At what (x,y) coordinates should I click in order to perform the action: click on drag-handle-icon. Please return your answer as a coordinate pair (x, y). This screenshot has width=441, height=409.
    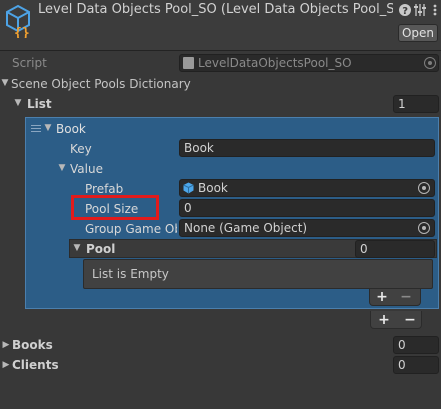
    Looking at the image, I should click on (36, 130).